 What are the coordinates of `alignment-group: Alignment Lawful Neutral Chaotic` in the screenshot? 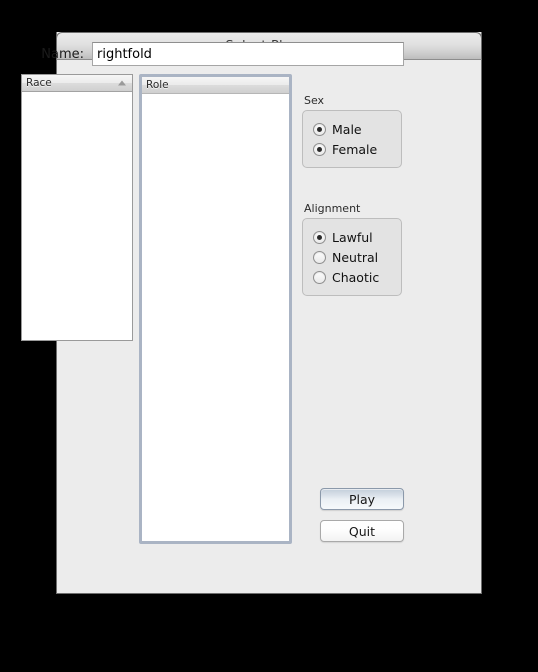 It's located at (352, 249).